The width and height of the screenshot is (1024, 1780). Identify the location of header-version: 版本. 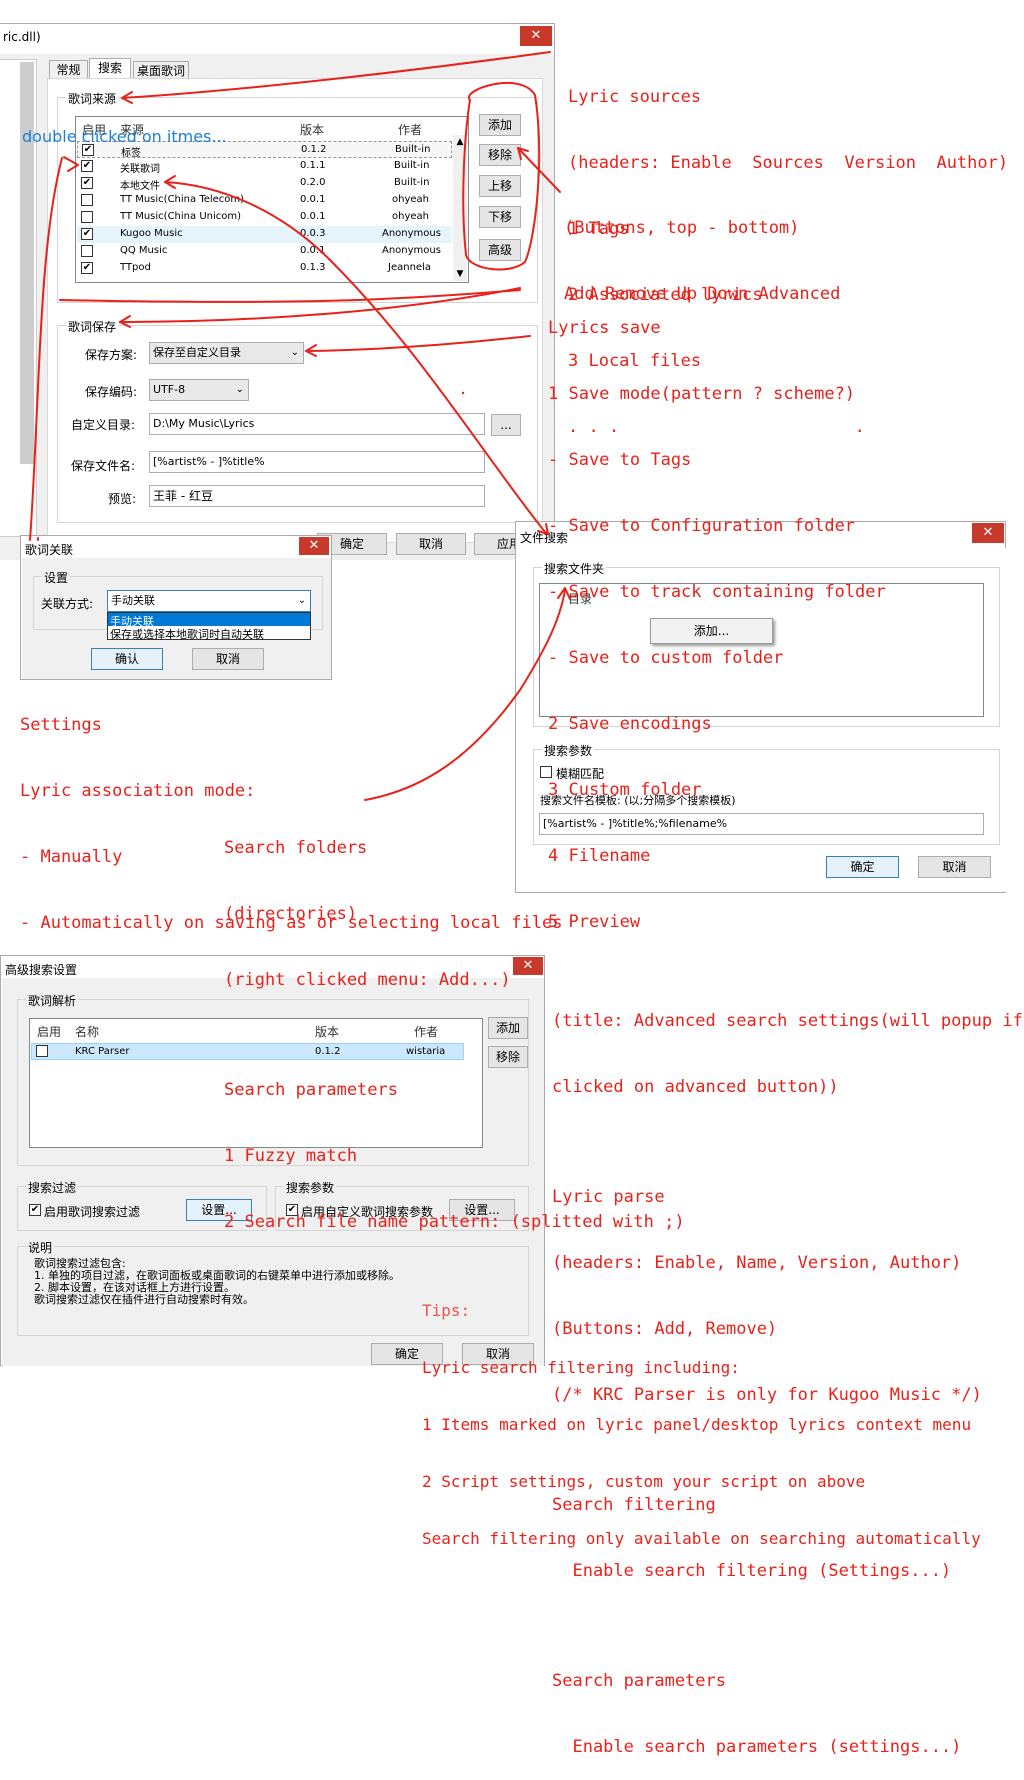
(312, 129).